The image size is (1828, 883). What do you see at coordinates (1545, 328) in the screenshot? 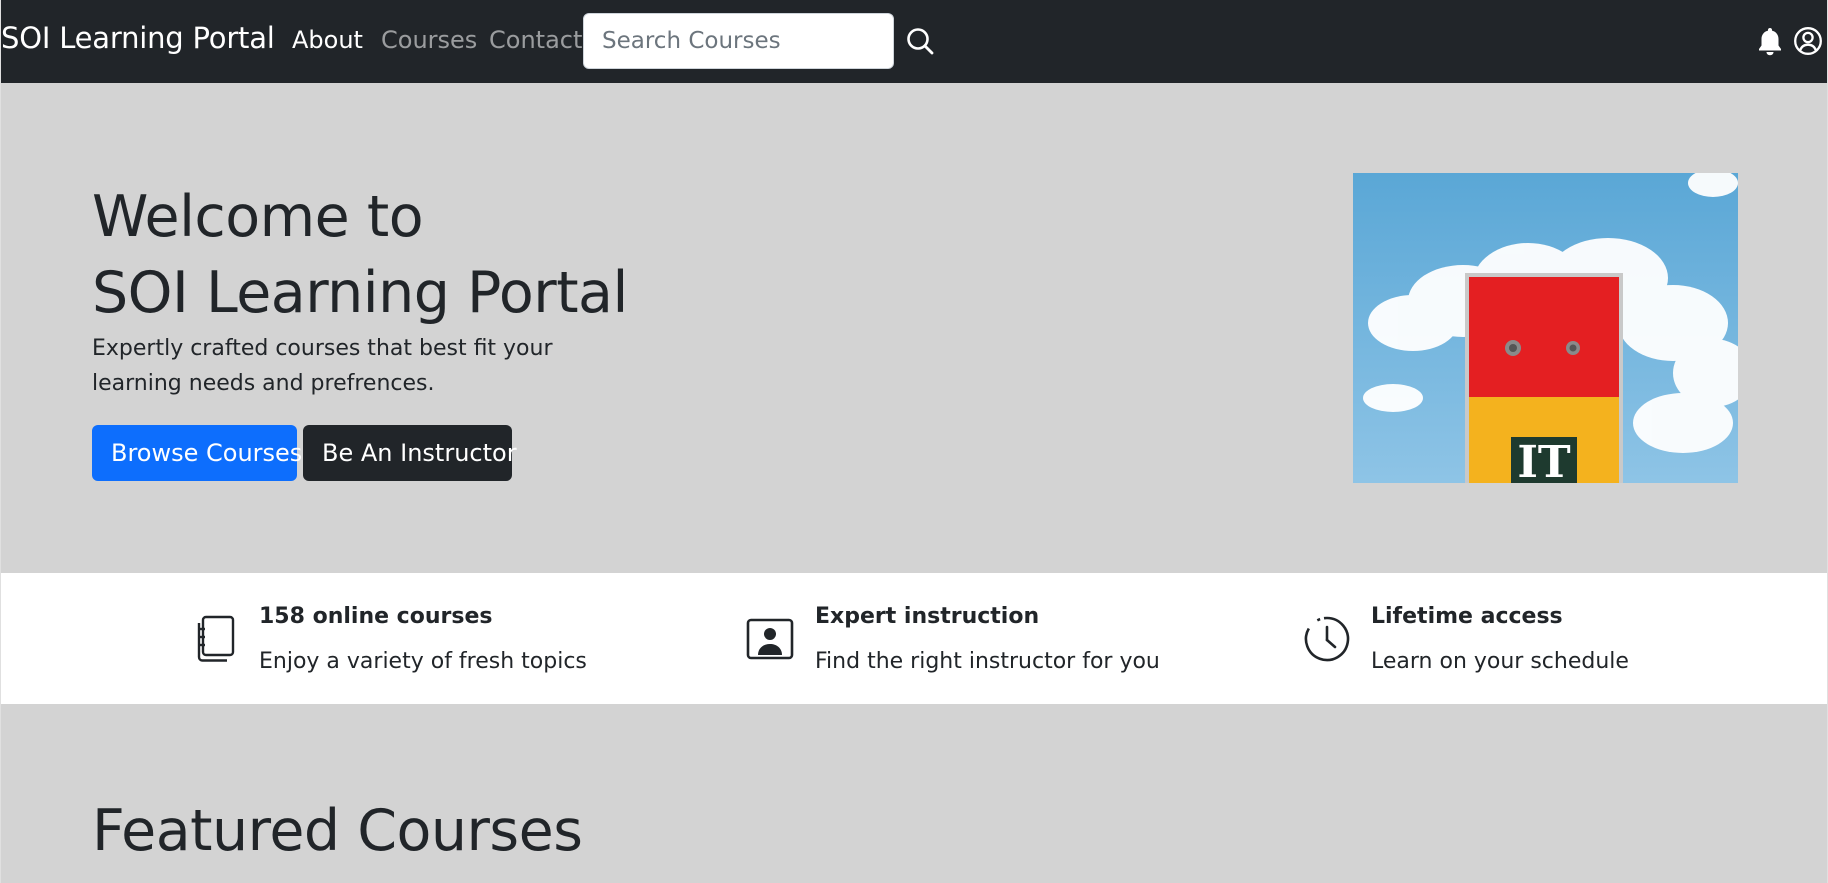
I see `hero-image: IT` at bounding box center [1545, 328].